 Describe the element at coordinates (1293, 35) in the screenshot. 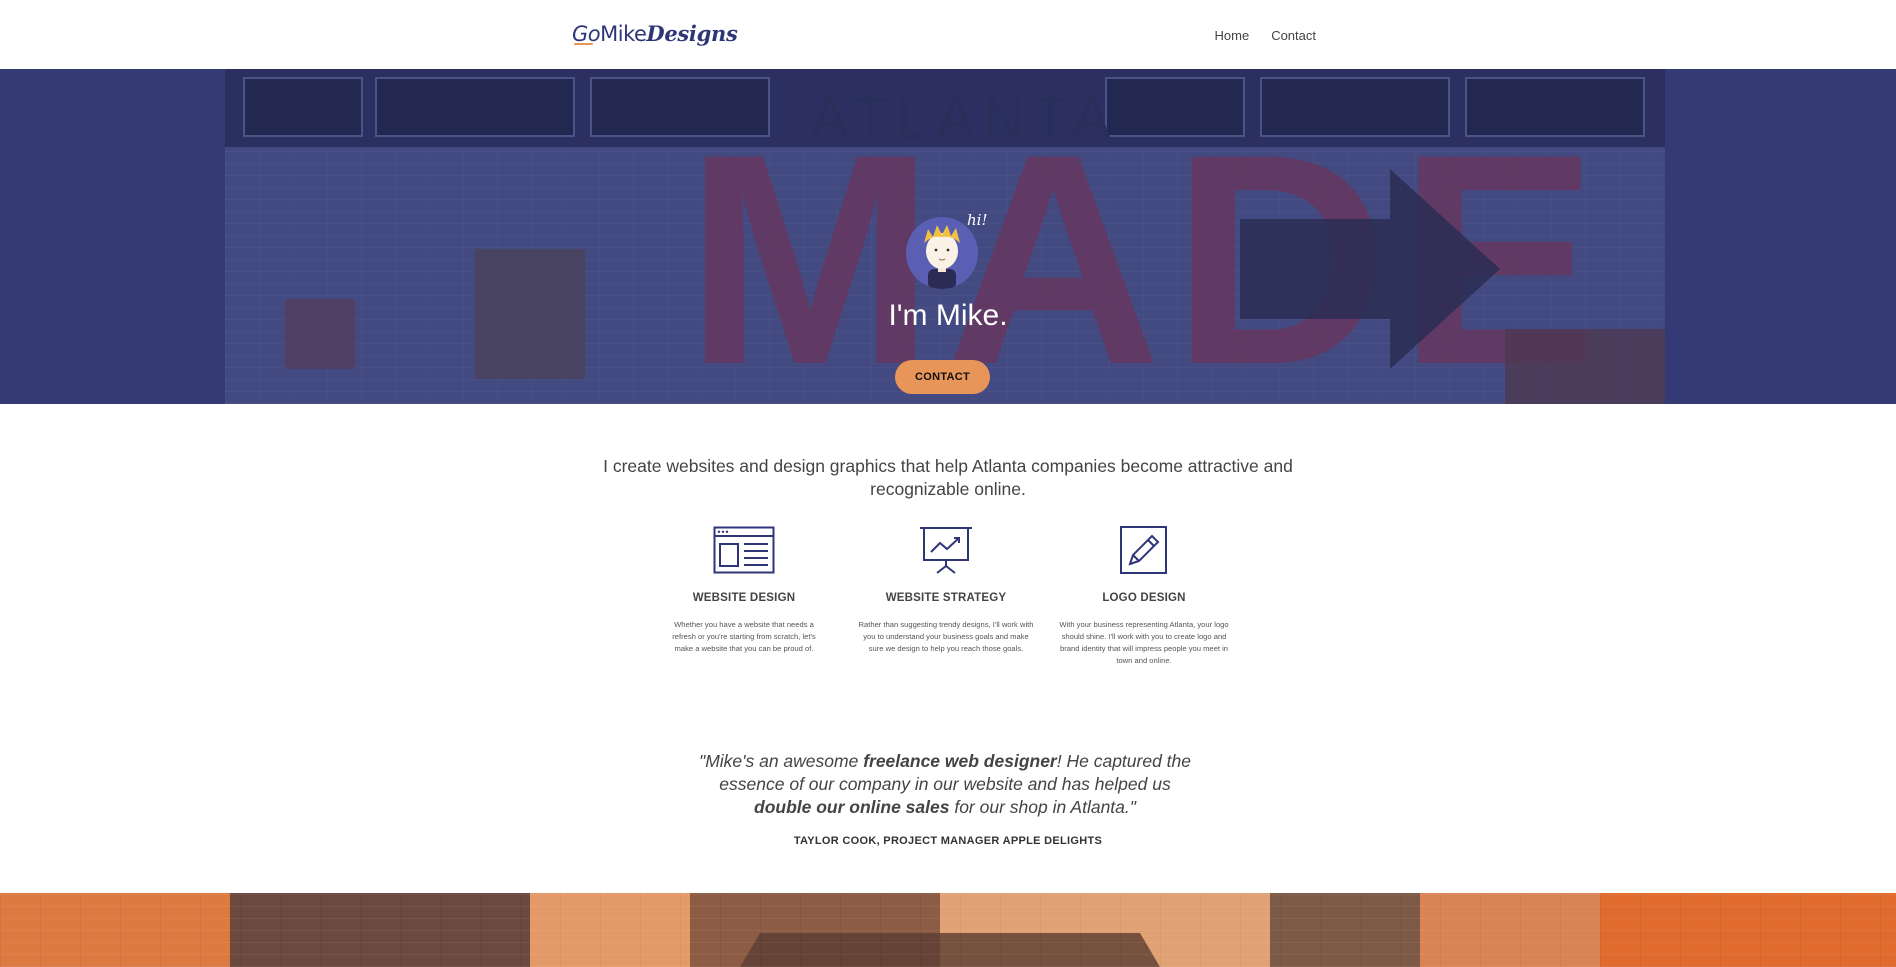

I see `nav-contact-link: Contact` at that location.